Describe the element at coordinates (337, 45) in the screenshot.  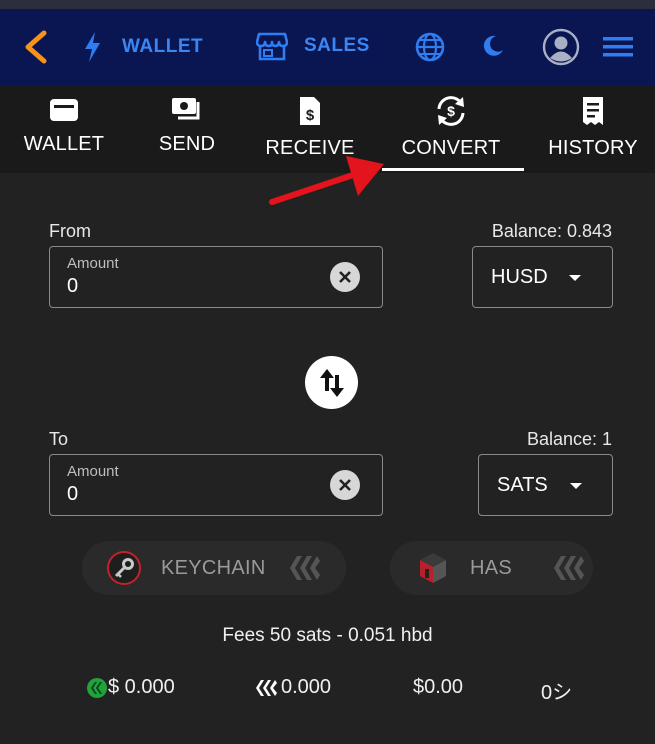
I see `nav-sales-label: SALES` at that location.